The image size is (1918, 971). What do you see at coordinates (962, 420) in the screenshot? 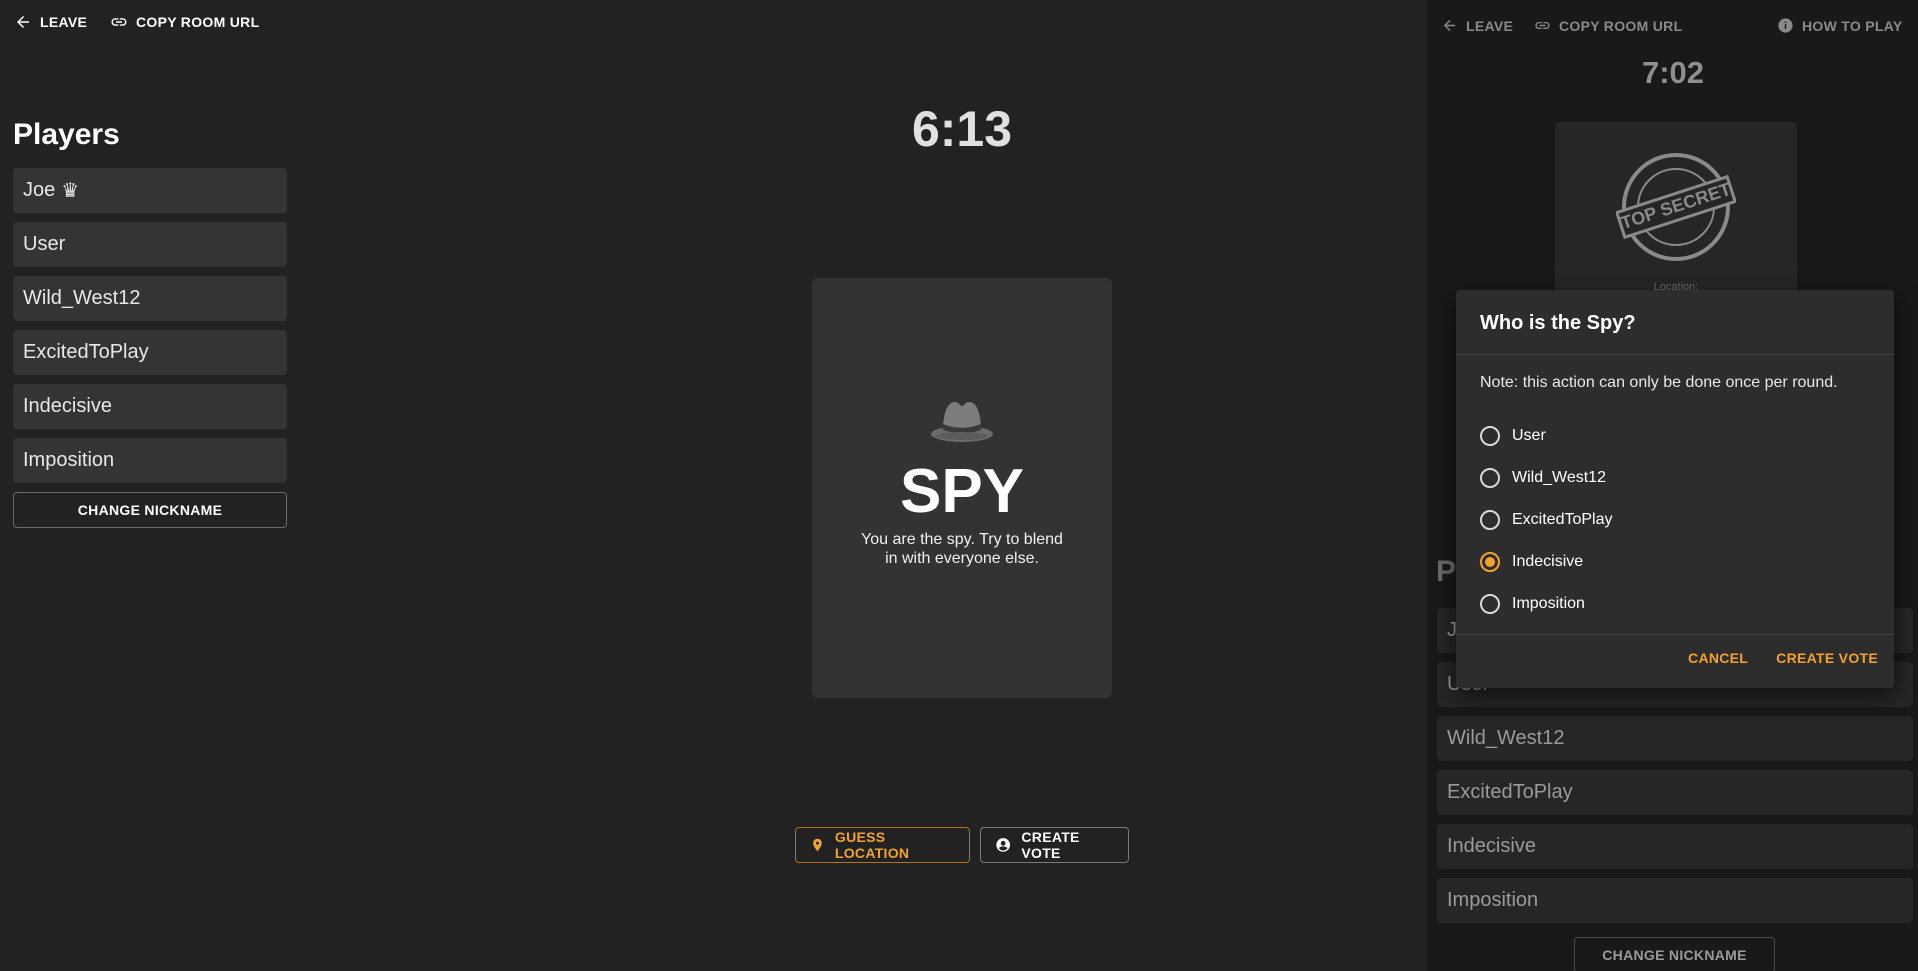
I see `spy-hat-icon` at bounding box center [962, 420].